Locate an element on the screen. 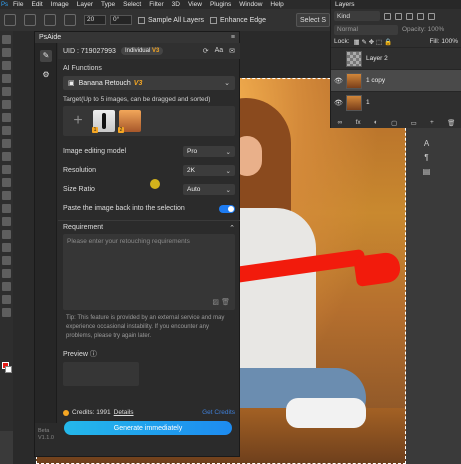 This screenshot has height=464, width=461. menu-plugins: Plugins is located at coordinates (220, 4).